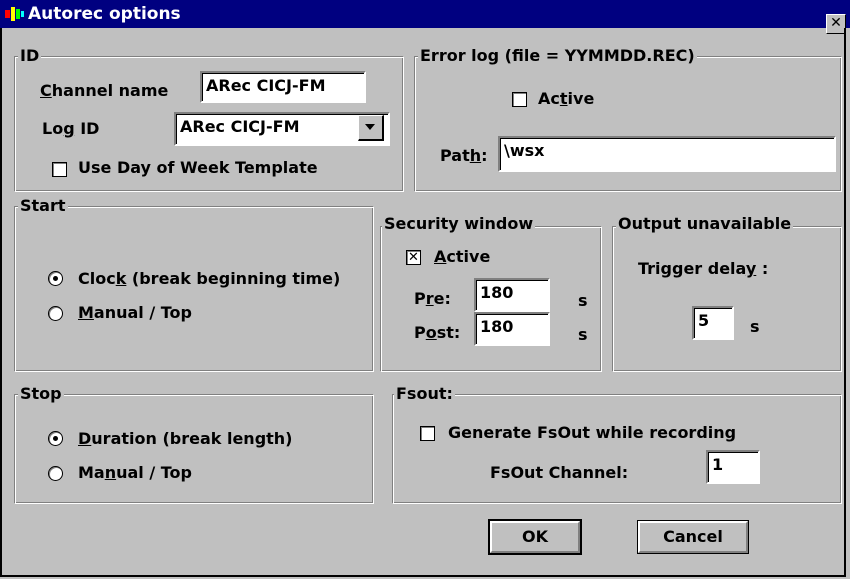 The height and width of the screenshot is (579, 850). What do you see at coordinates (583, 334) in the screenshot?
I see `post-unit: s` at bounding box center [583, 334].